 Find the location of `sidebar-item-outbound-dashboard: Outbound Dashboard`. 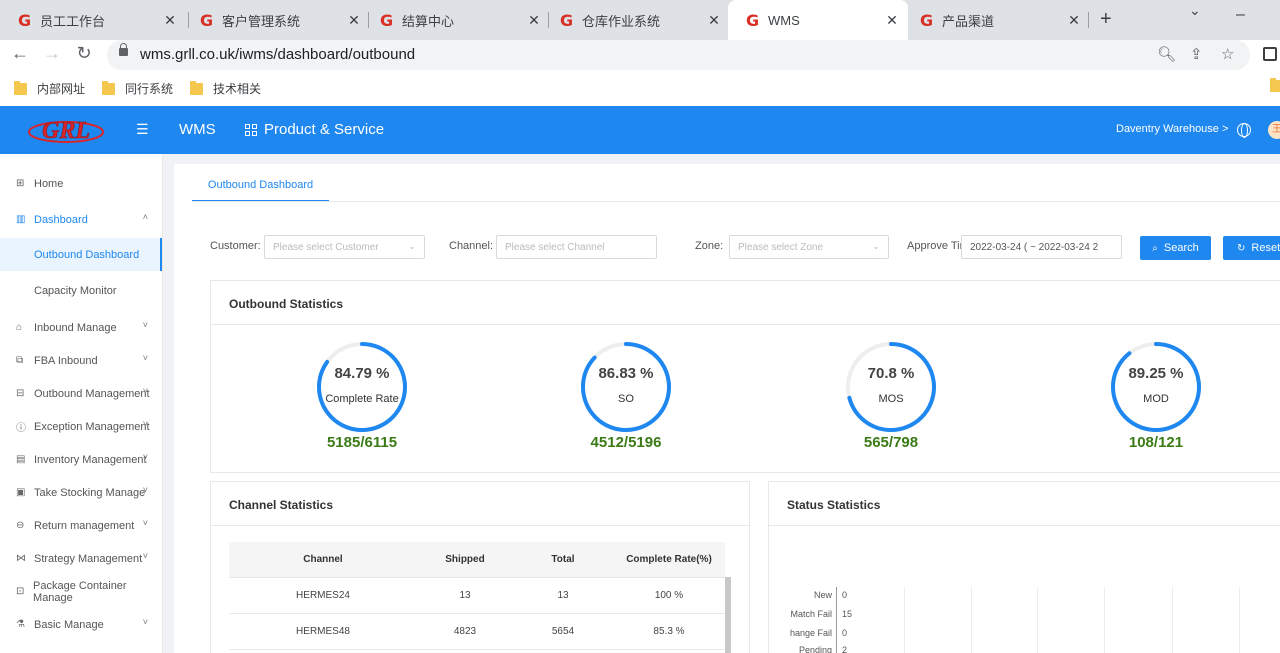

sidebar-item-outbound-dashboard: Outbound Dashboard is located at coordinates (81, 254).